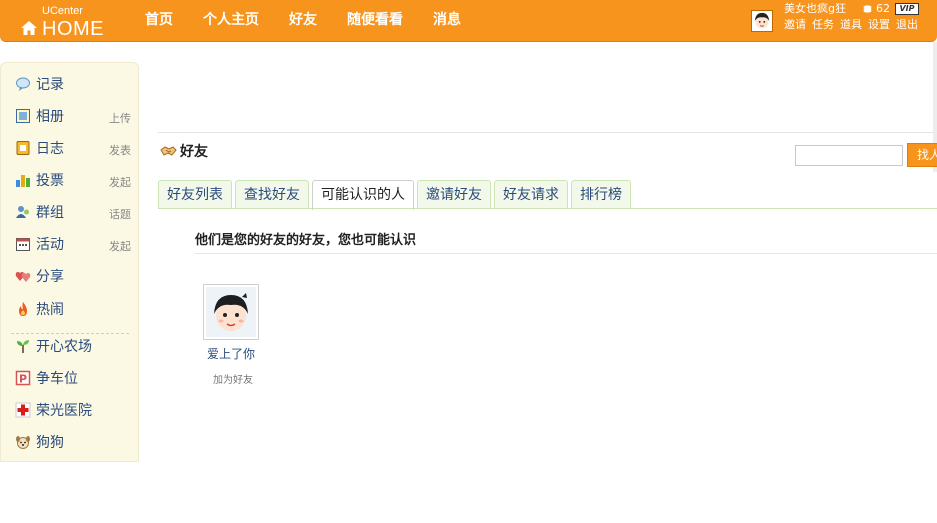  I want to click on tab-leaderboard: 排行榜, so click(601, 194).